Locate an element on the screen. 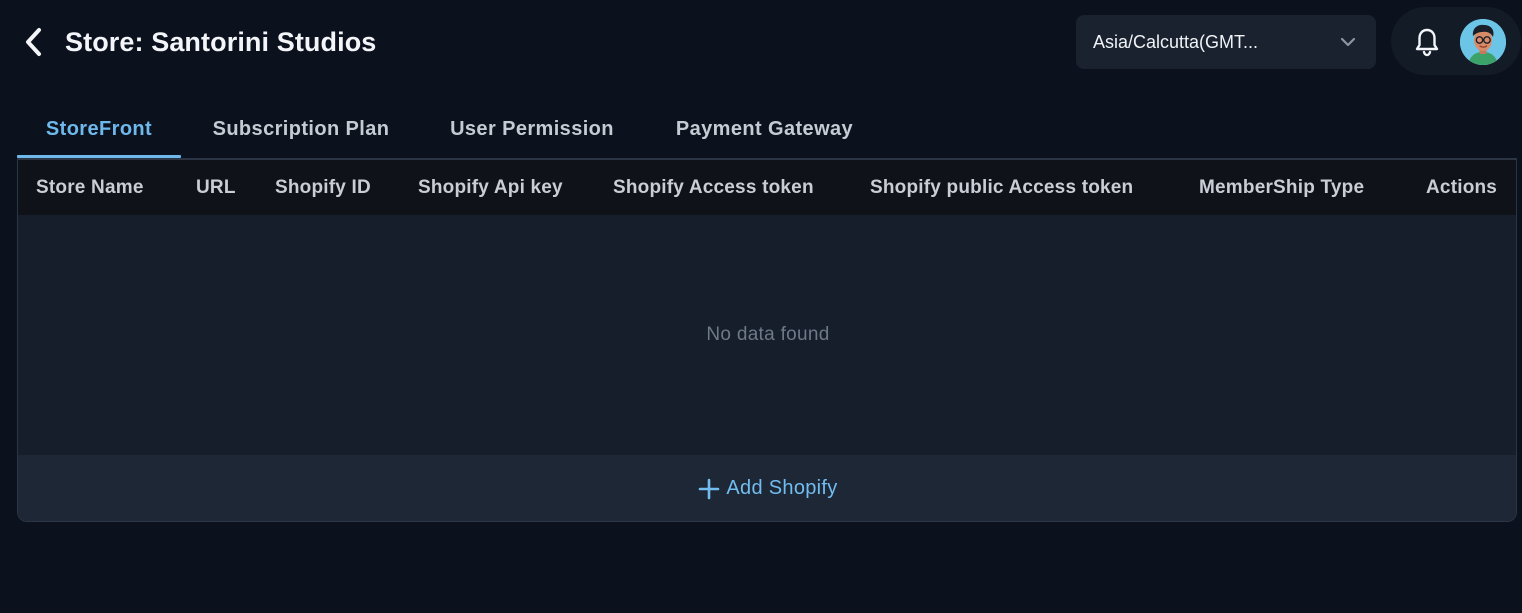 The image size is (1522, 613). chevron-left-icon is located at coordinates (33, 42).